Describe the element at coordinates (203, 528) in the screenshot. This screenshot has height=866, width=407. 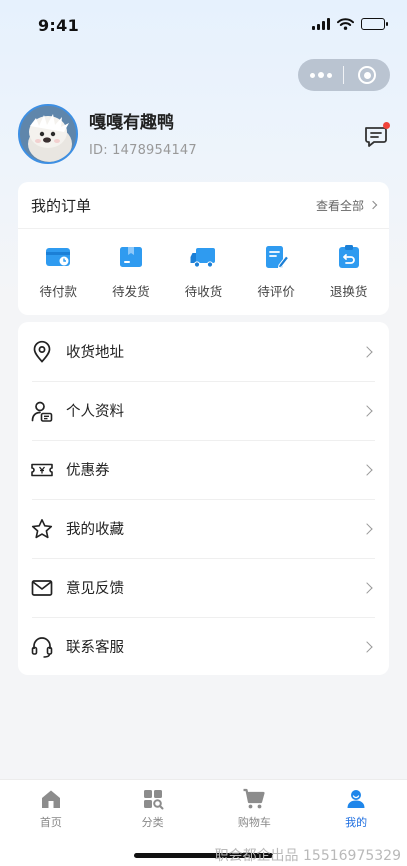
I see `menu-item-favorites: 我的收藏` at that location.